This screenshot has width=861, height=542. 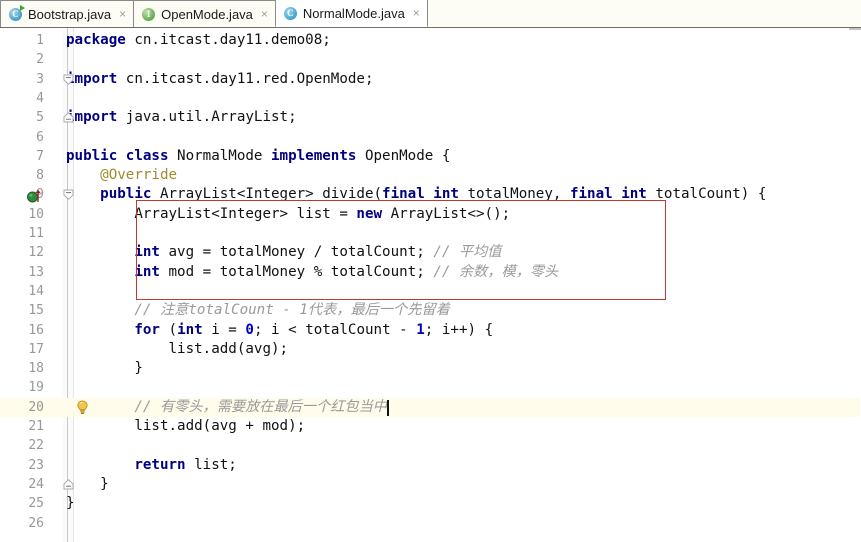 What do you see at coordinates (149, 14) in the screenshot?
I see `java-interface-icon: I` at bounding box center [149, 14].